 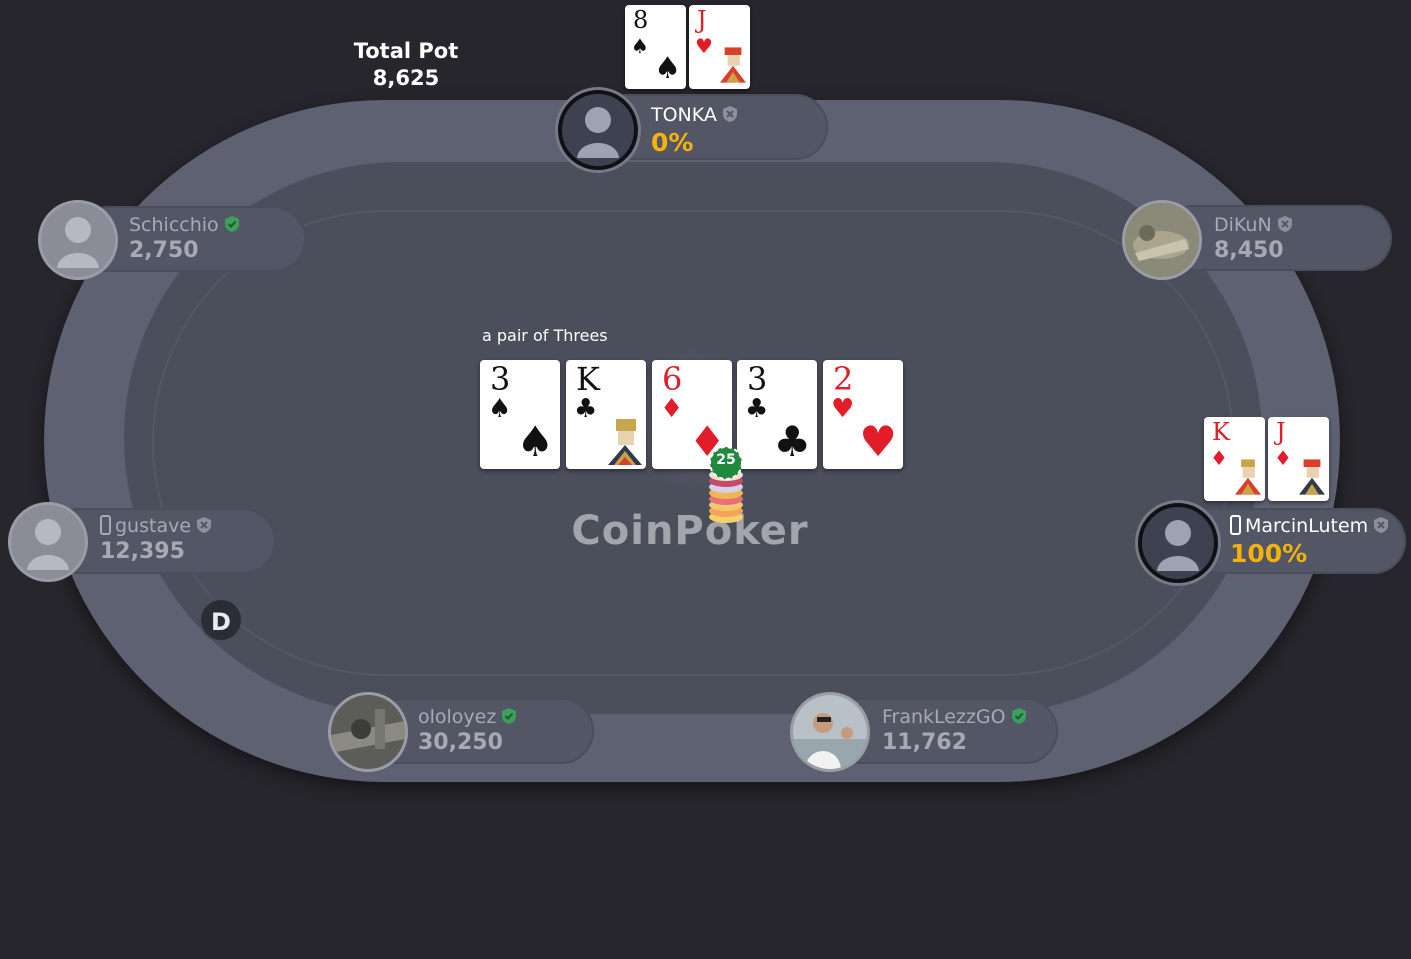 I want to click on player-name-text: gustave, so click(x=153, y=526).